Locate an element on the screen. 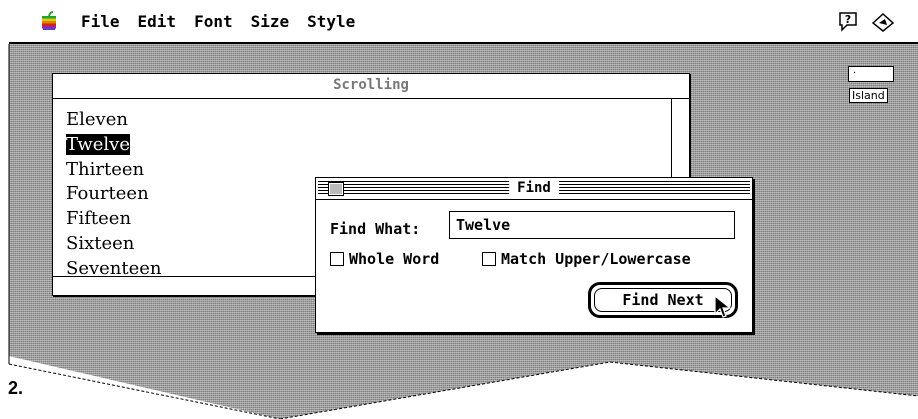  match-case-checkbox: Match Upper/Lowercase is located at coordinates (586, 259).